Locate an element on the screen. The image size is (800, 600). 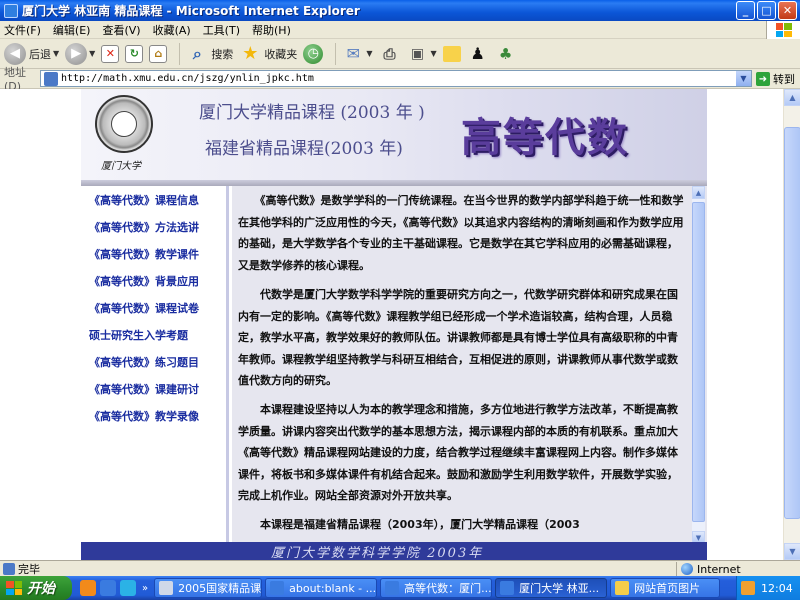
print-button: ⎙ is located at coordinates (389, 54).